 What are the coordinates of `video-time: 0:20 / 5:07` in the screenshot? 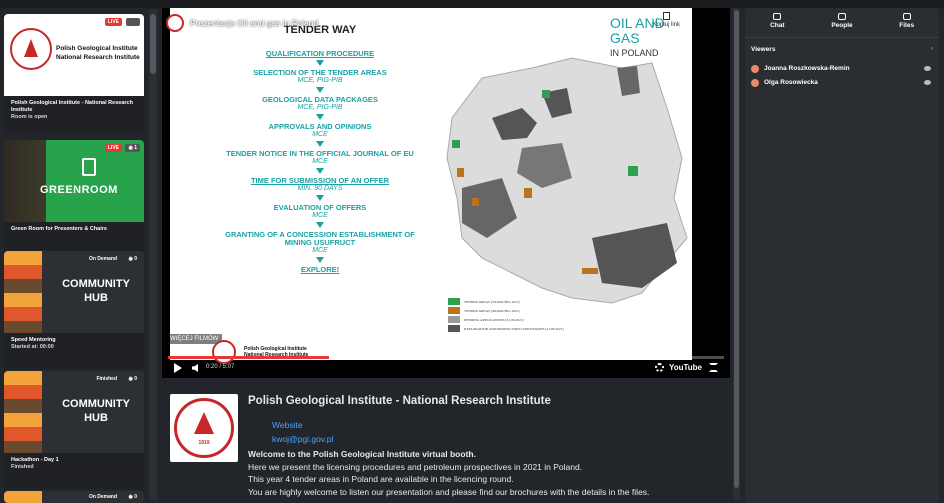 It's located at (220, 367).